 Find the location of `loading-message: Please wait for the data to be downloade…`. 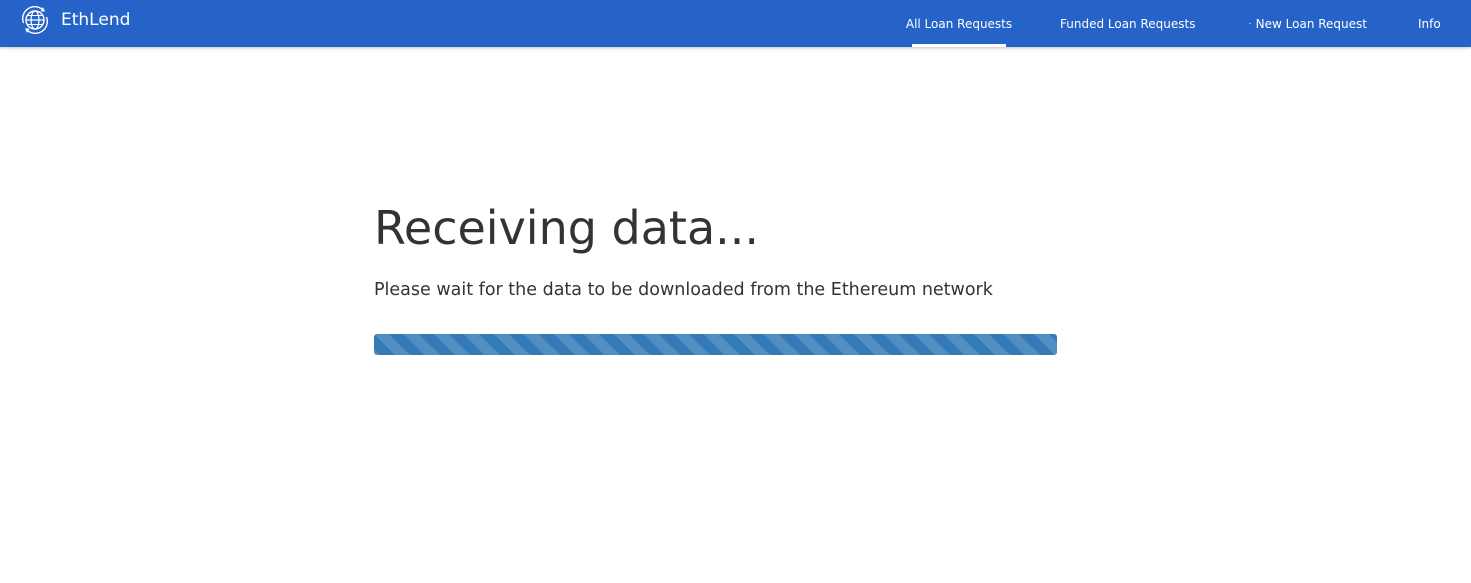

loading-message: Please wait for the data to be downloade… is located at coordinates (683, 290).